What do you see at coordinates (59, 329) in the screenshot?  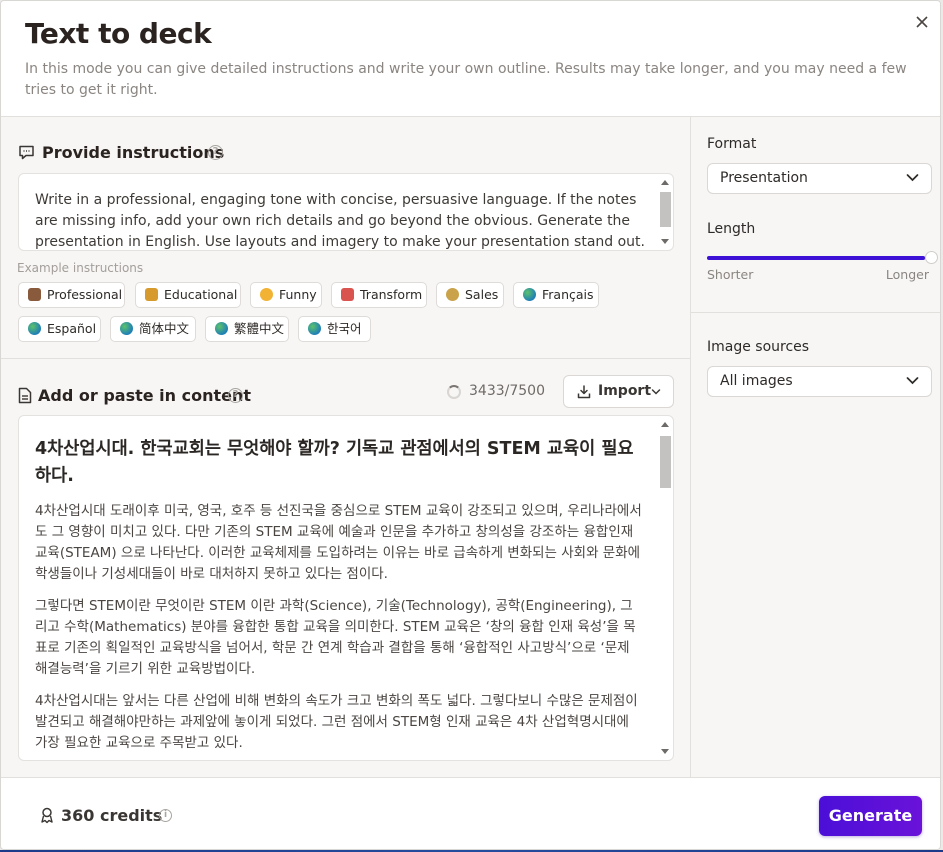 I see `example-chip-espanol: Español` at bounding box center [59, 329].